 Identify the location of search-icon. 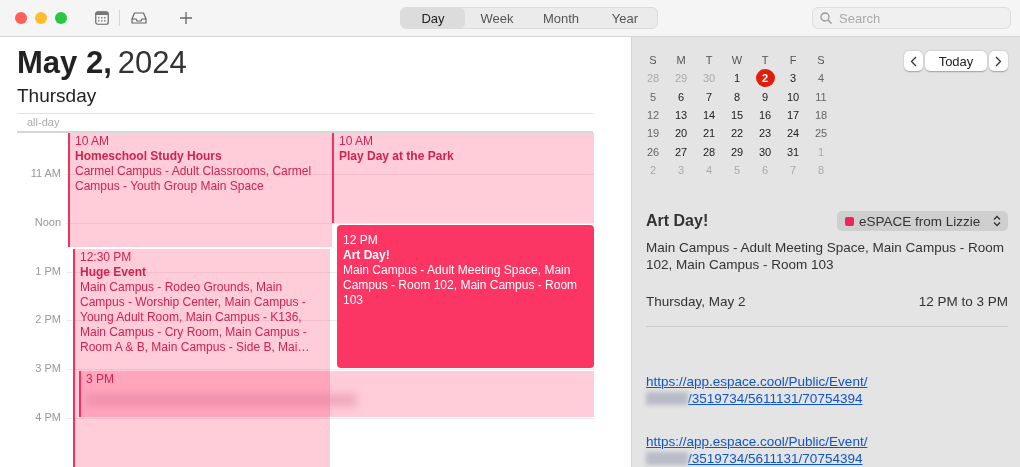
(826, 18).